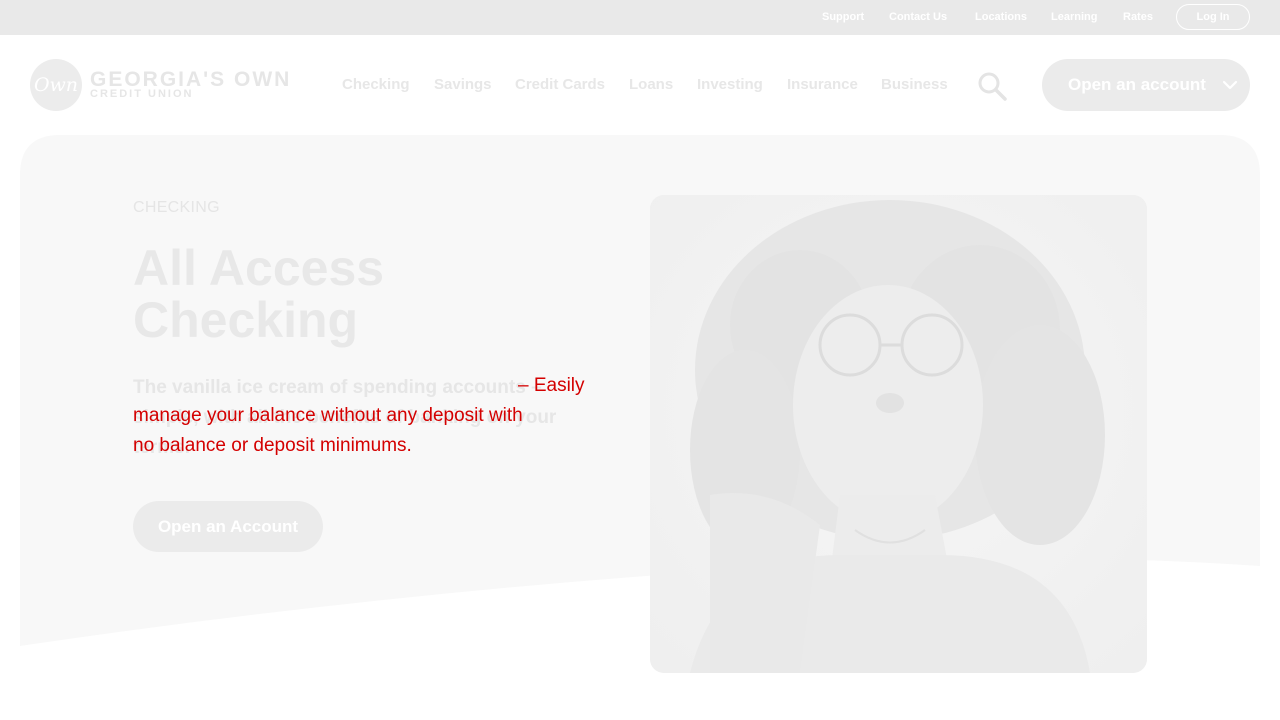  What do you see at coordinates (176, 207) in the screenshot?
I see `section-eyebrow: CHECKING` at bounding box center [176, 207].